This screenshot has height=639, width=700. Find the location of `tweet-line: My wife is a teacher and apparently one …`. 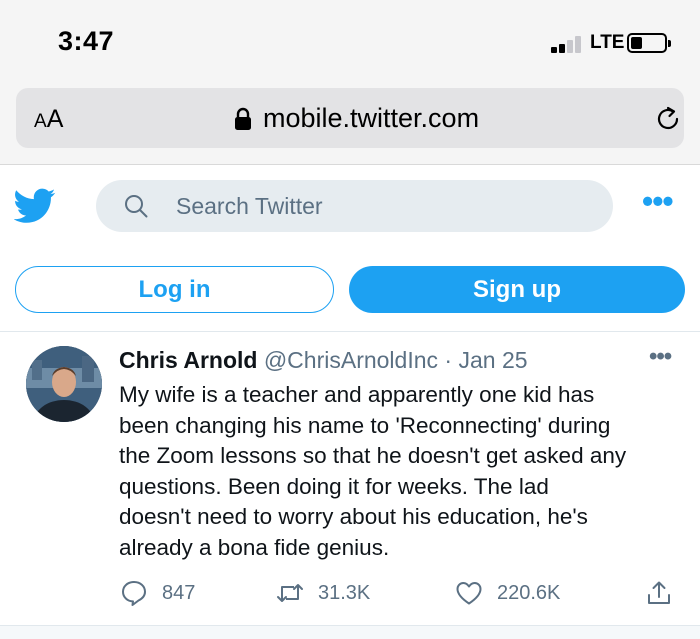

tweet-line: My wife is a teacher and apparently one … is located at coordinates (357, 394).